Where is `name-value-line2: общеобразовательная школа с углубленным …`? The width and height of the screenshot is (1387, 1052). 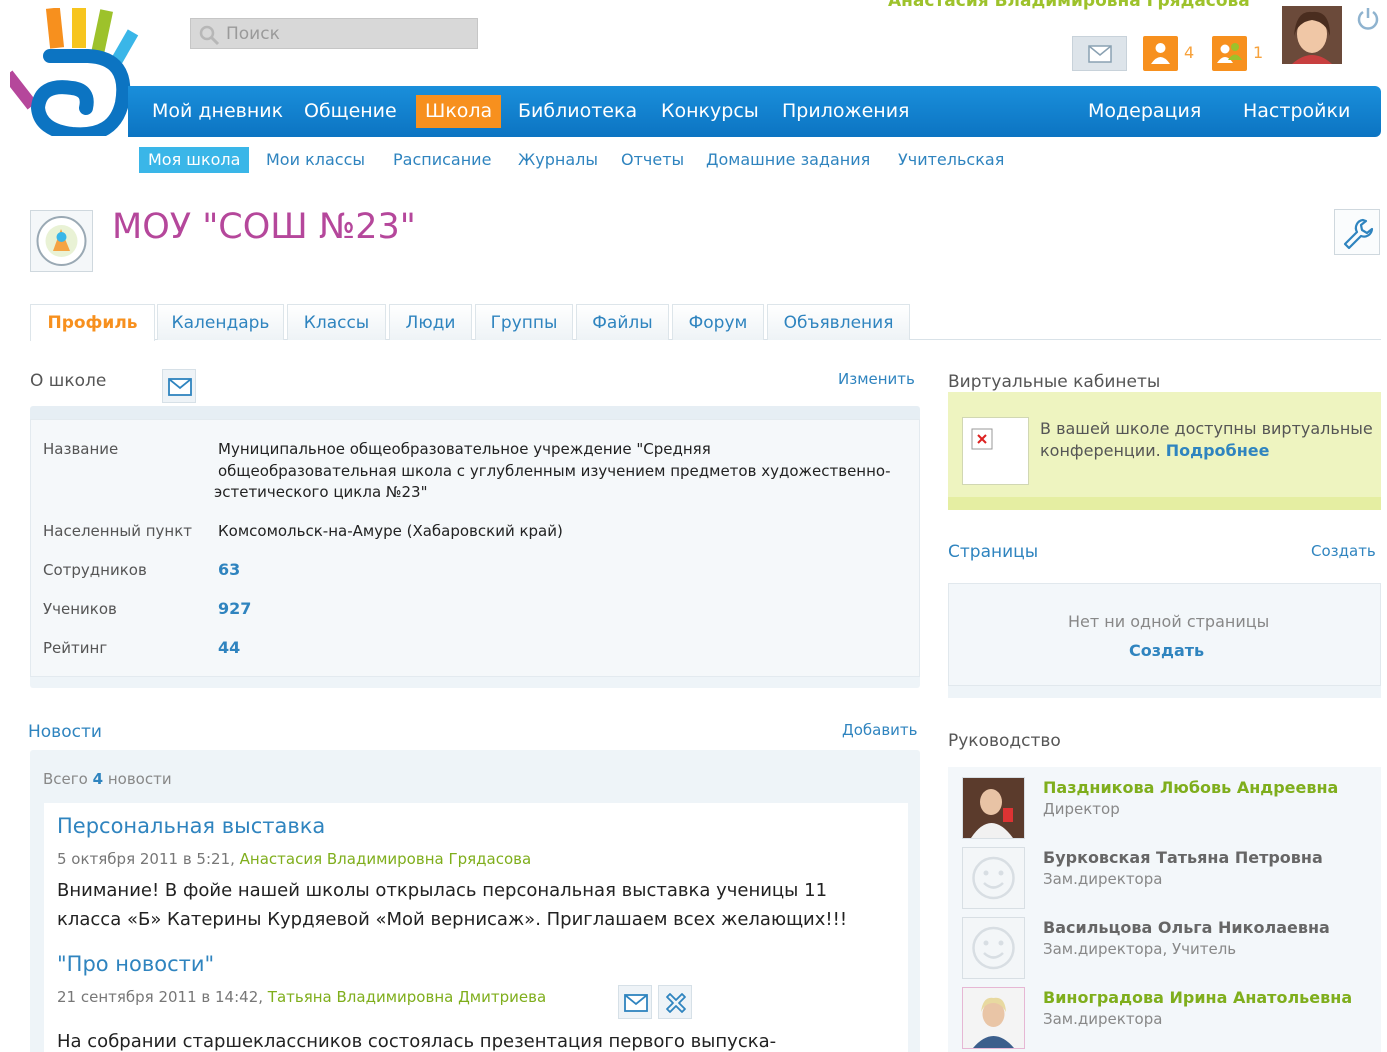
name-value-line2: общеобразовательная школа с углубленным … is located at coordinates (554, 471).